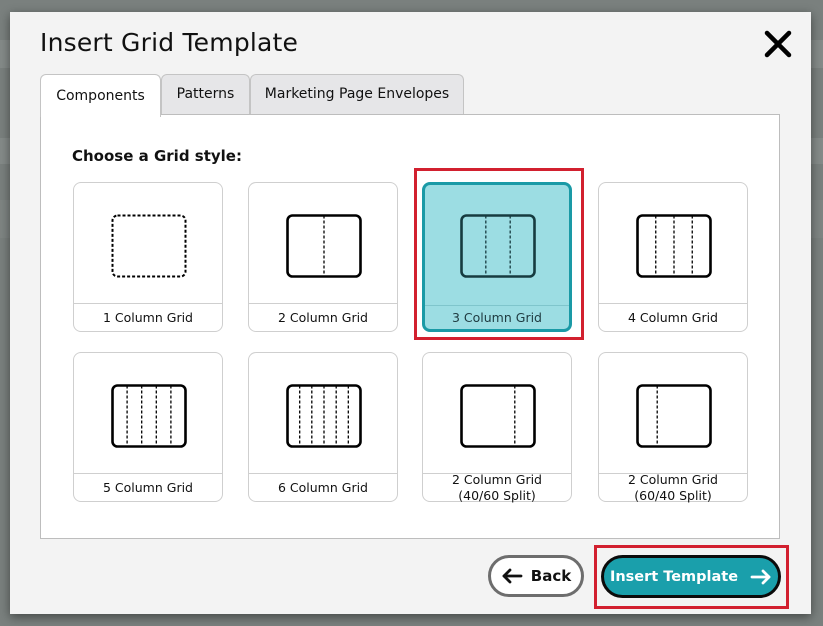  I want to click on tab-marketing-page-envelopes: Marketing Page Envelopes, so click(357, 94).